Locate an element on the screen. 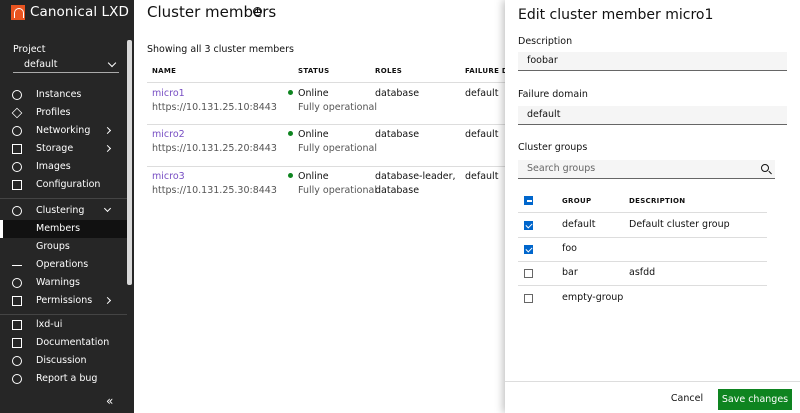 The height and width of the screenshot is (413, 800). panel-title: Edit cluster member micro1 is located at coordinates (616, 15).